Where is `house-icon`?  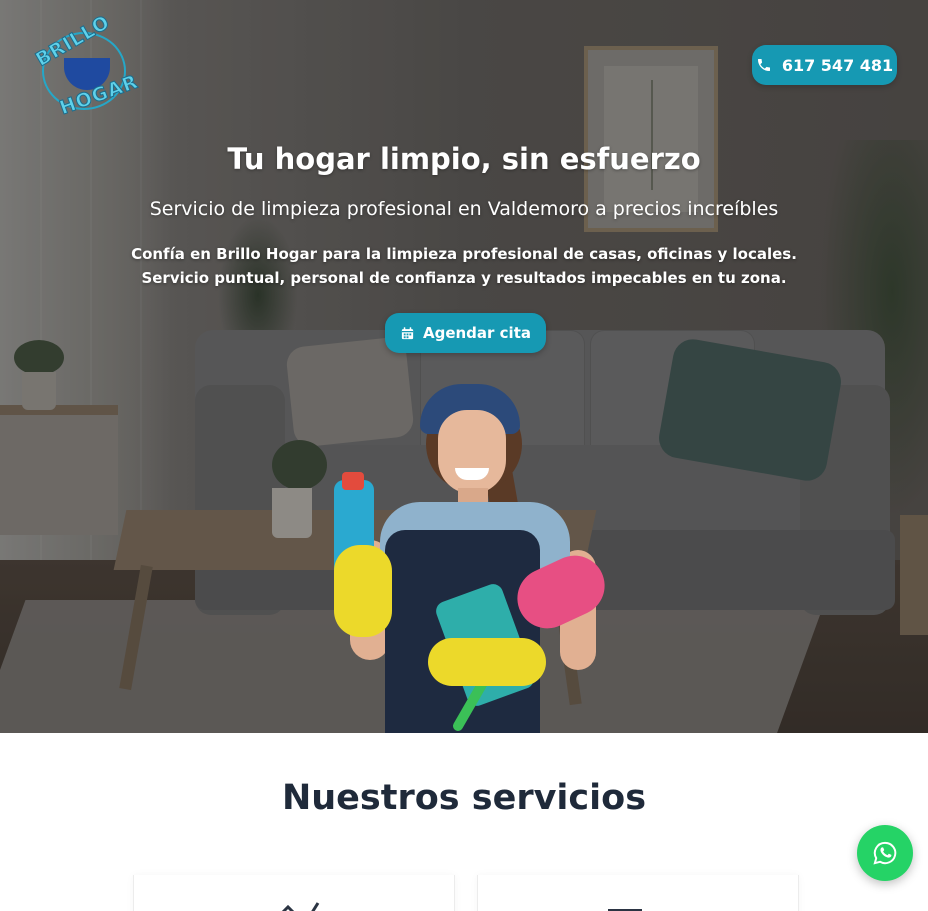
house-icon is located at coordinates (300, 906).